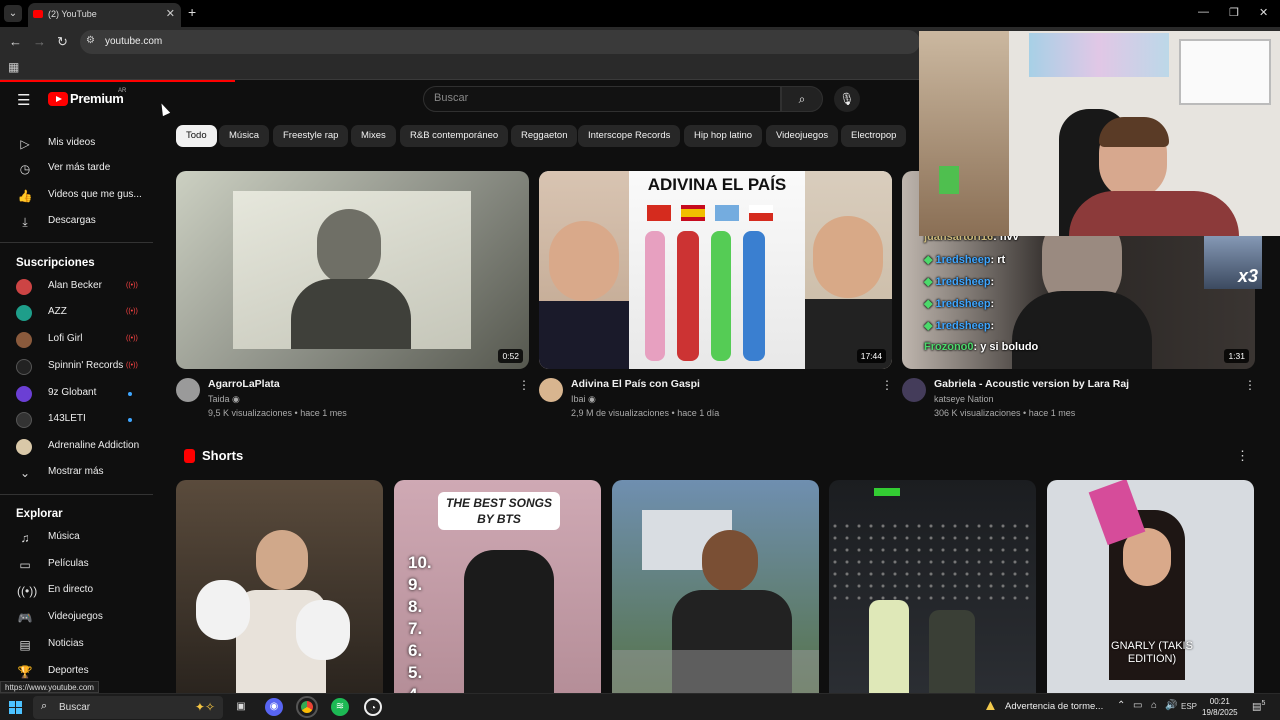 The height and width of the screenshot is (720, 1280). I want to click on sidebar-item-label: Música, so click(64, 536).